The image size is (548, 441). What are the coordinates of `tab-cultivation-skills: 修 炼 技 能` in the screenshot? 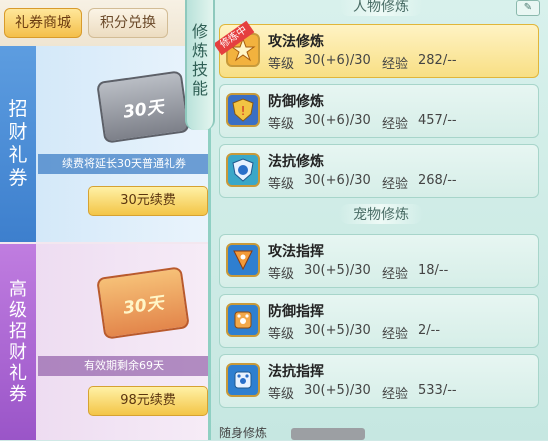 It's located at (200, 65).